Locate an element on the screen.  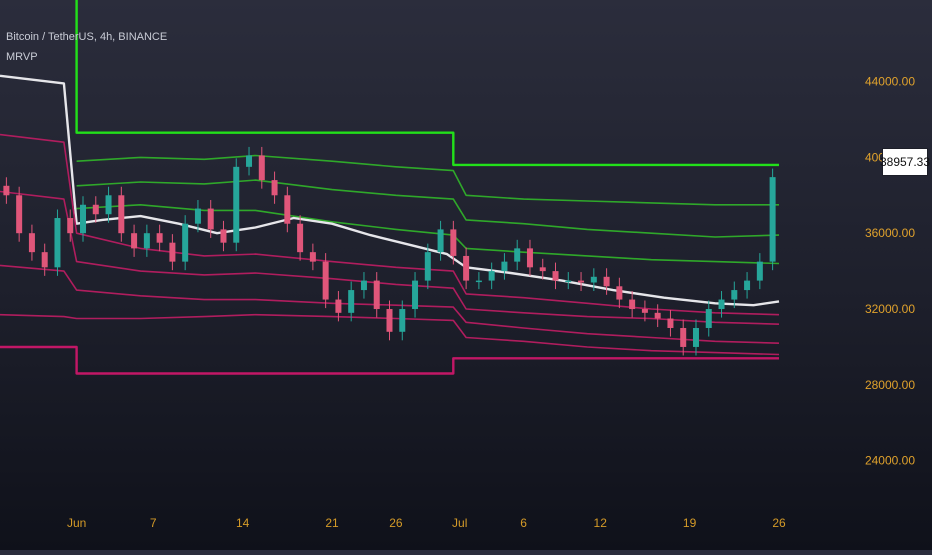
x-tick-label: 12 is located at coordinates (601, 523).